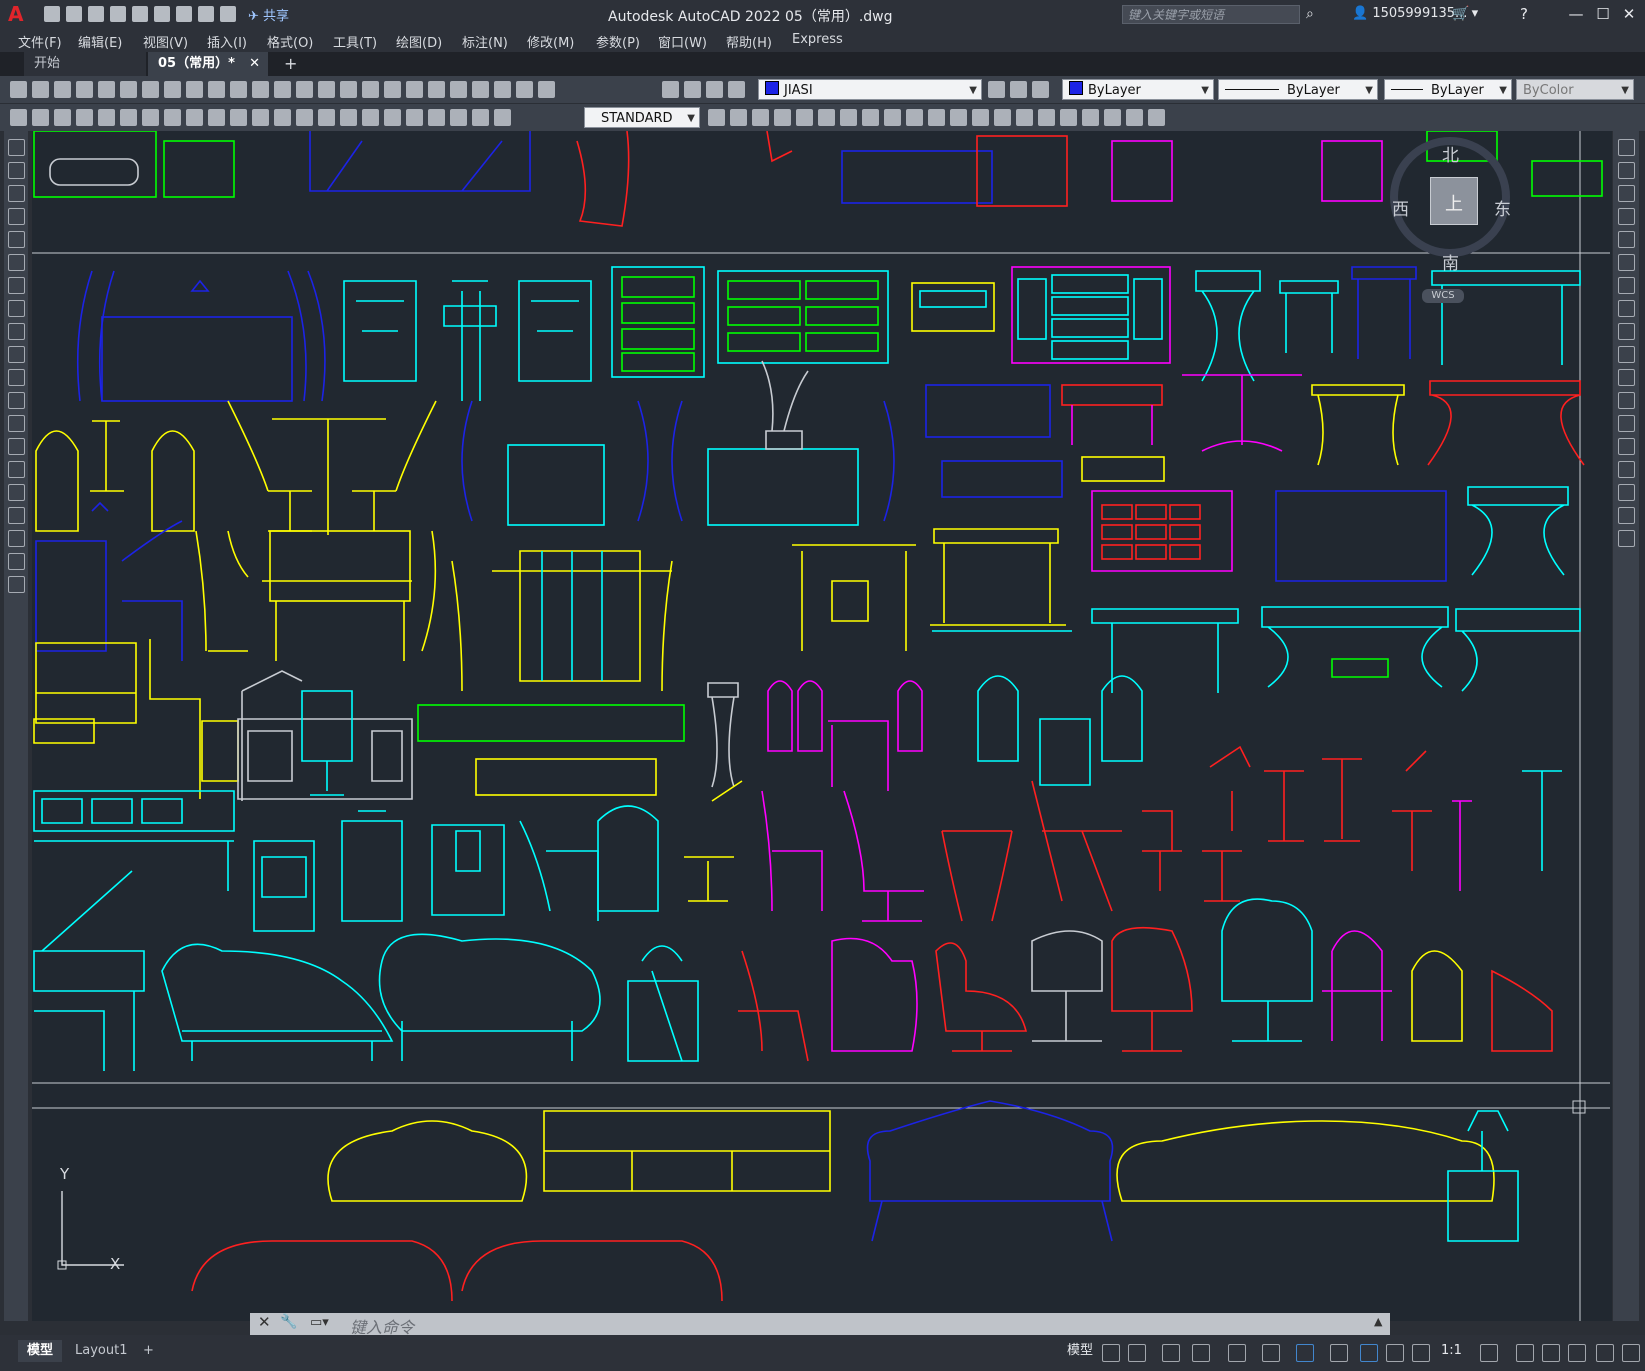  I want to click on hatch-icon, so click(16, 469).